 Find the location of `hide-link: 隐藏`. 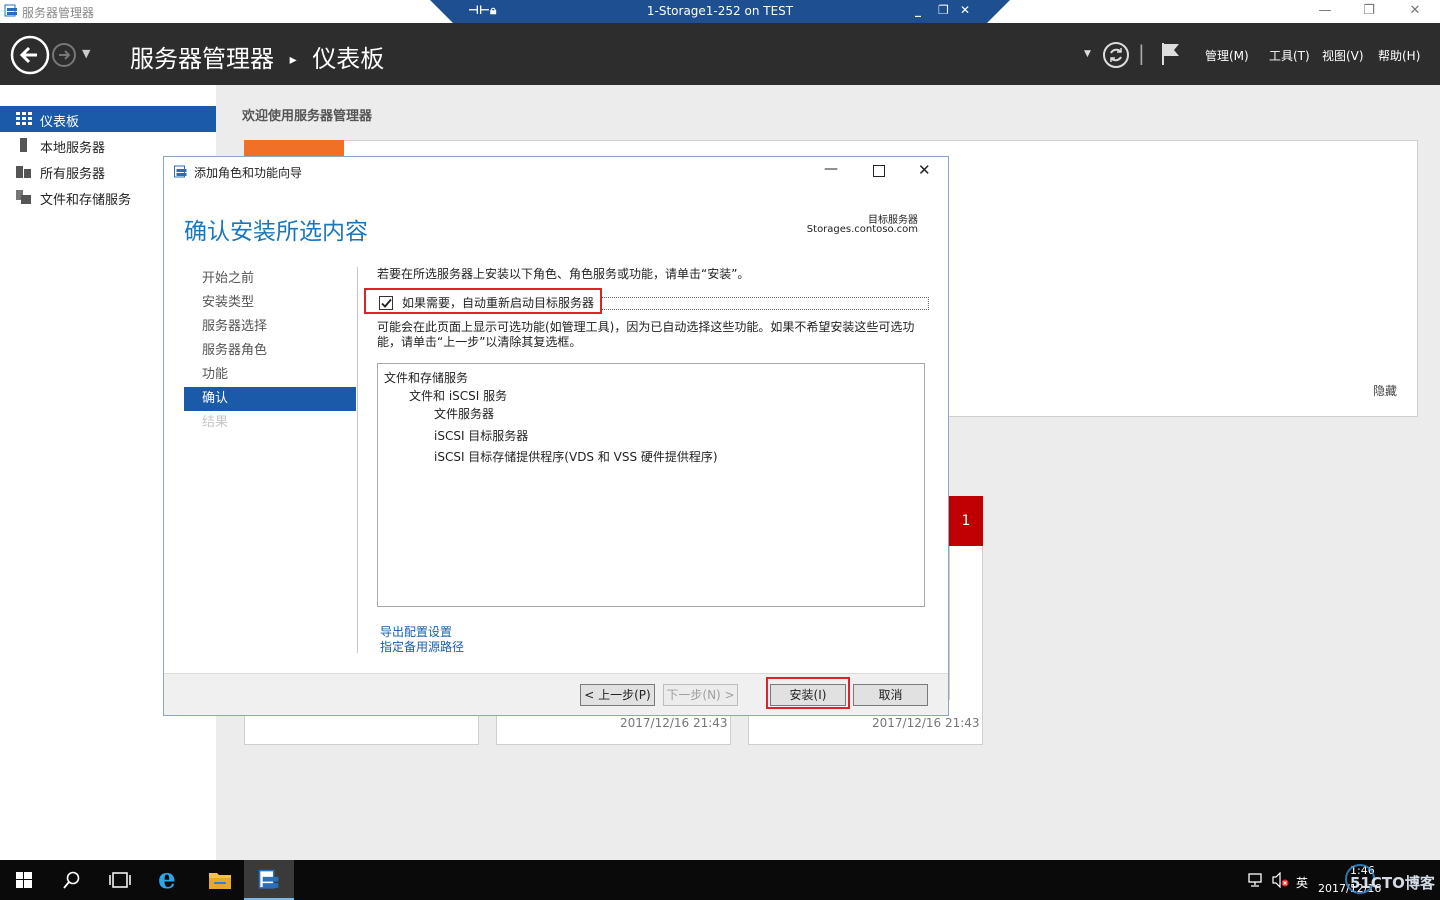

hide-link: 隐藏 is located at coordinates (1385, 390).